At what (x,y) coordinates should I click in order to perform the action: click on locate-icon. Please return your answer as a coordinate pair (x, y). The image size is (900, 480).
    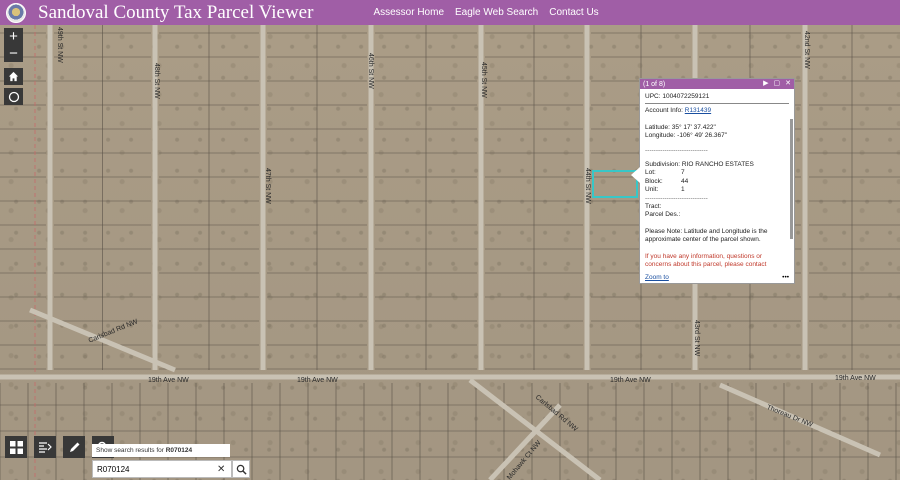
    Looking at the image, I should click on (13, 96).